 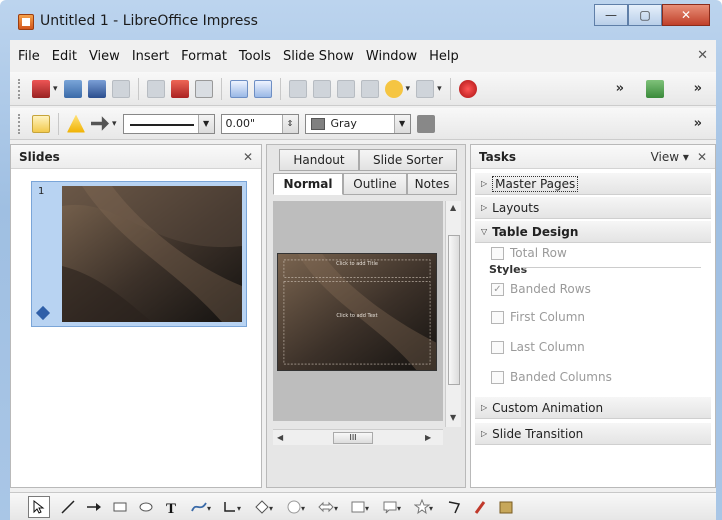 I want to click on horizontal-scrollbar: ◀ III ▶, so click(x=358, y=437).